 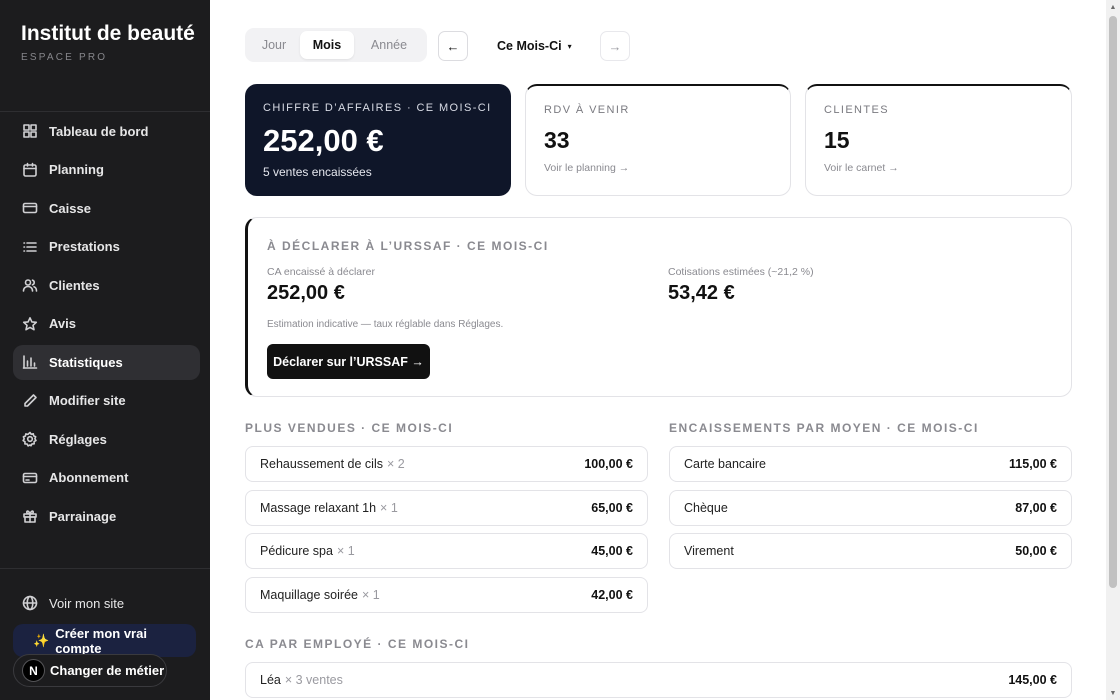 What do you see at coordinates (70, 208) in the screenshot?
I see `sidebar-item-label: Caisse` at bounding box center [70, 208].